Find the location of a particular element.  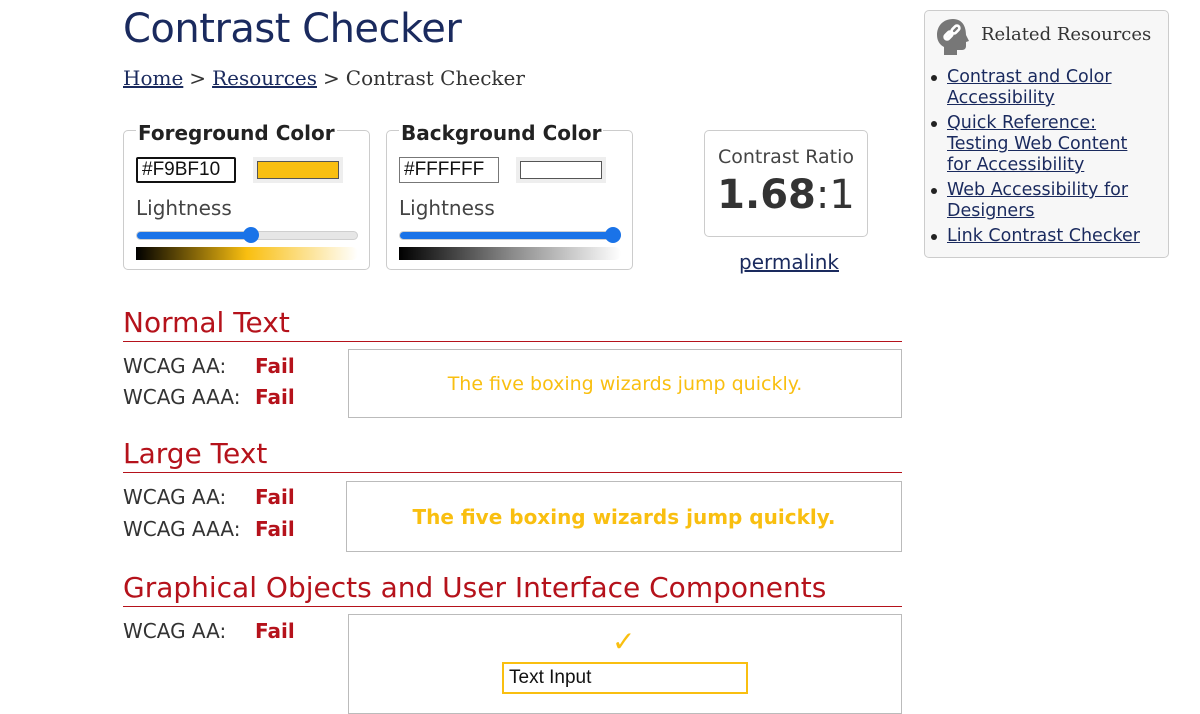

contrast-ratio-value: 1.68:1 is located at coordinates (786, 195).